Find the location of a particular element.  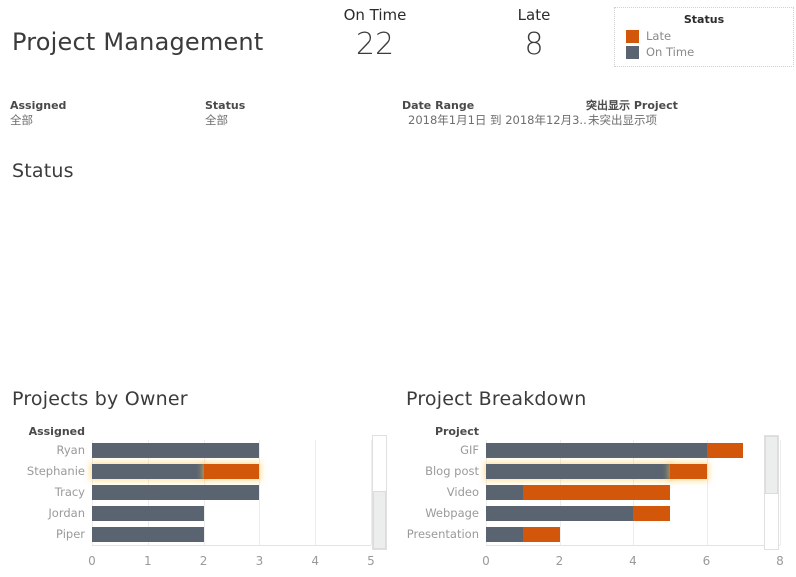

table-row: Presentation is located at coordinates (588, 534).